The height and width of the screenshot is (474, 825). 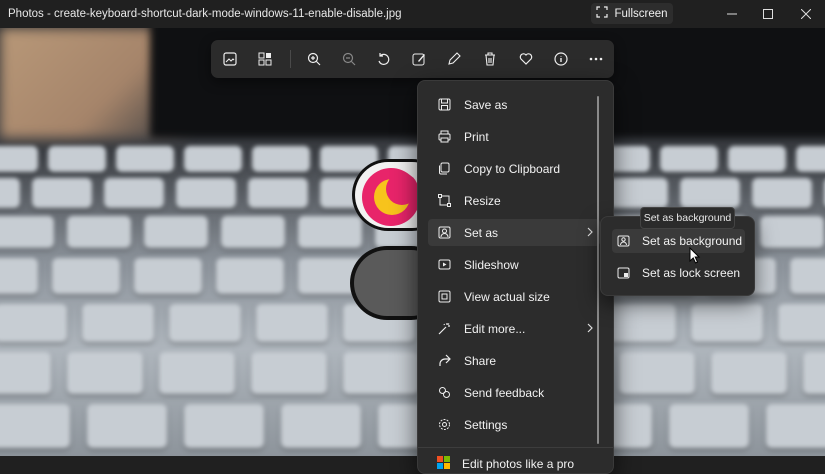 I want to click on photo-editor-icon, so click(x=444, y=463).